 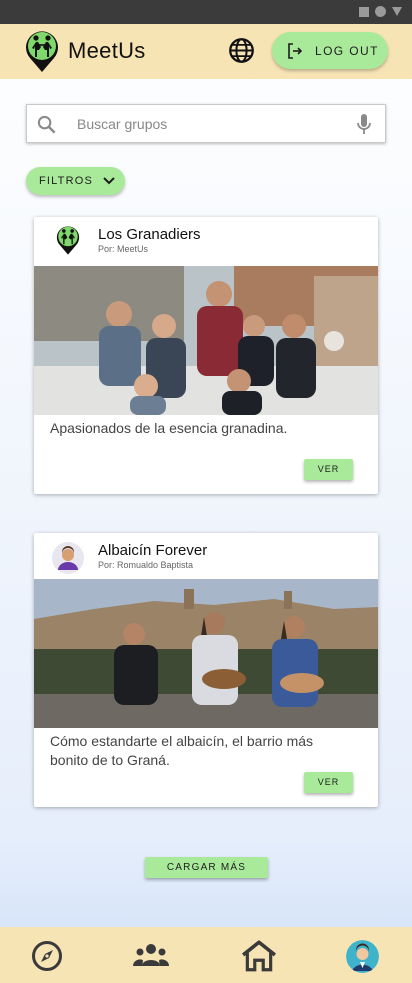 I want to click on compass-icon, so click(x=47, y=956).